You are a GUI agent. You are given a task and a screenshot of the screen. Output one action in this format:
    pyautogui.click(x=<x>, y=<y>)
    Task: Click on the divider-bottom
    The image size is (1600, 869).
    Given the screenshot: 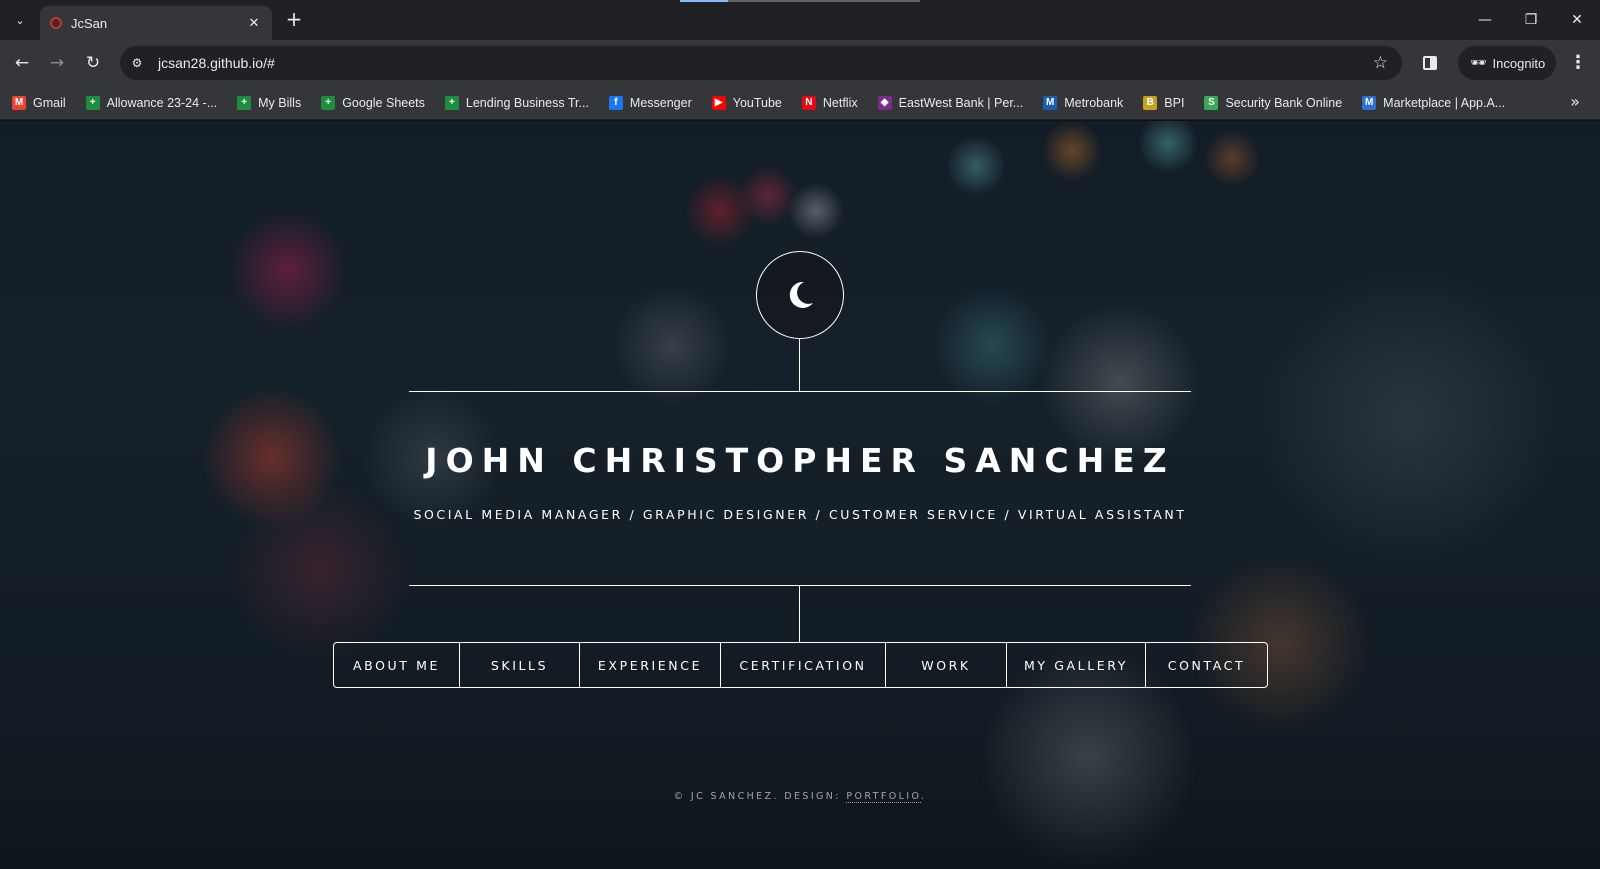 What is the action you would take?
    pyautogui.click(x=800, y=585)
    